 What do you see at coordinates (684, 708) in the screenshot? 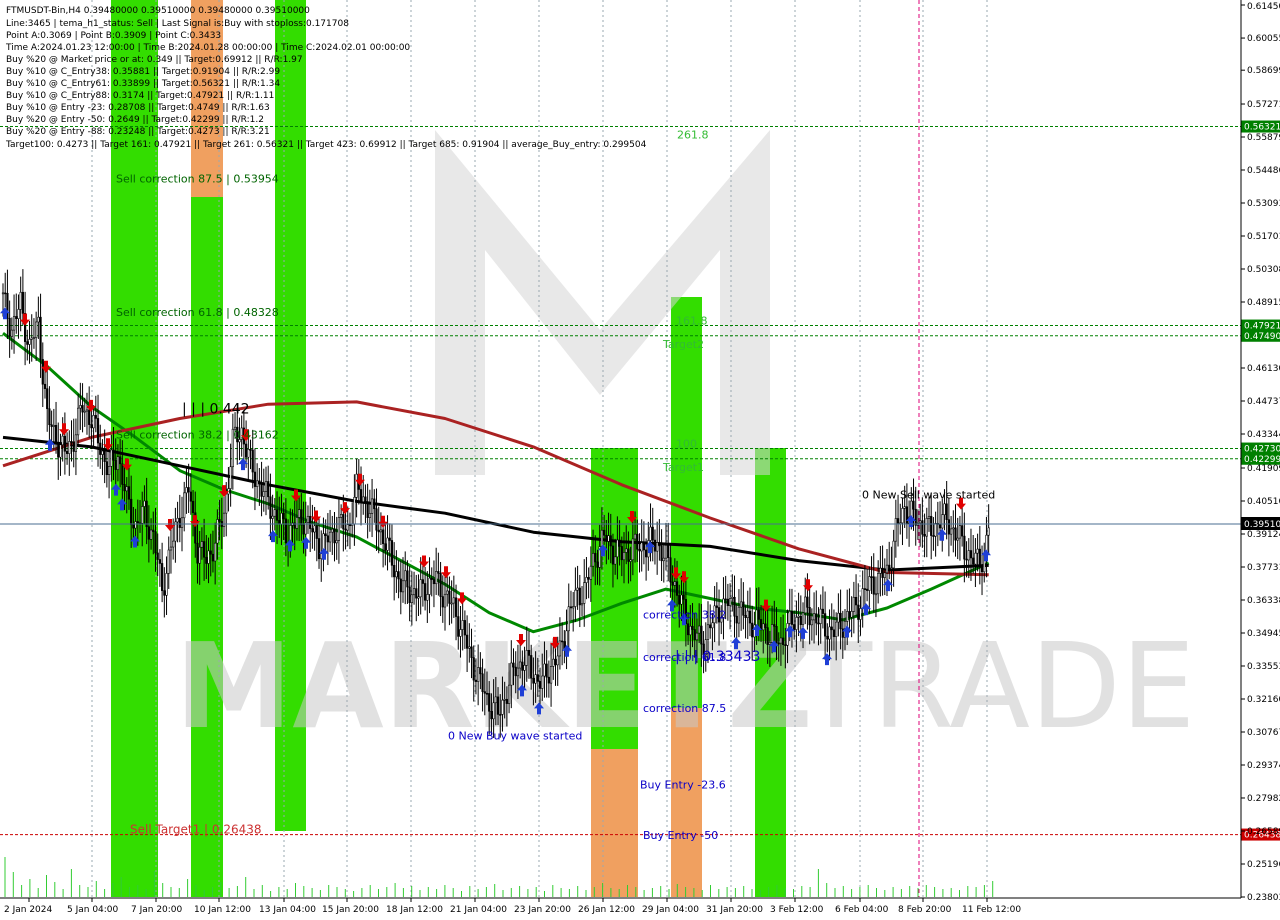
I see `annotation-8: correction 87.5` at bounding box center [684, 708].